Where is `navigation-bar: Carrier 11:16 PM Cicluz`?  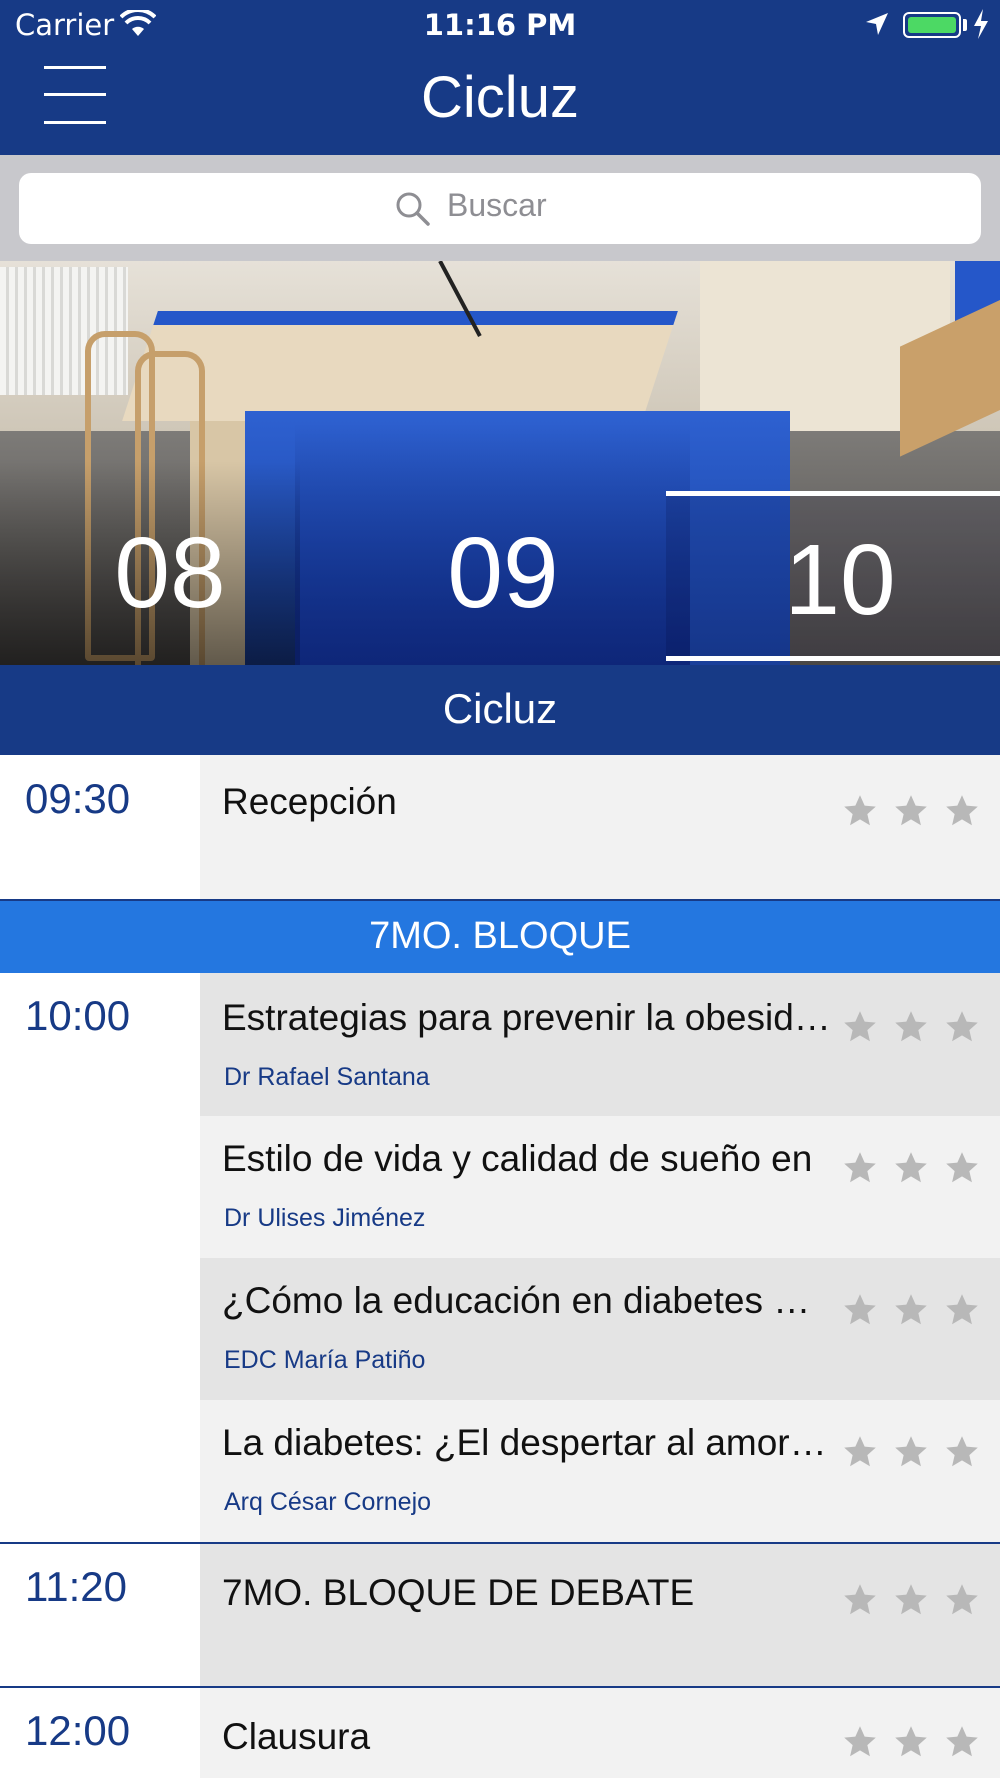
navigation-bar: Carrier 11:16 PM Cicluz is located at coordinates (500, 77).